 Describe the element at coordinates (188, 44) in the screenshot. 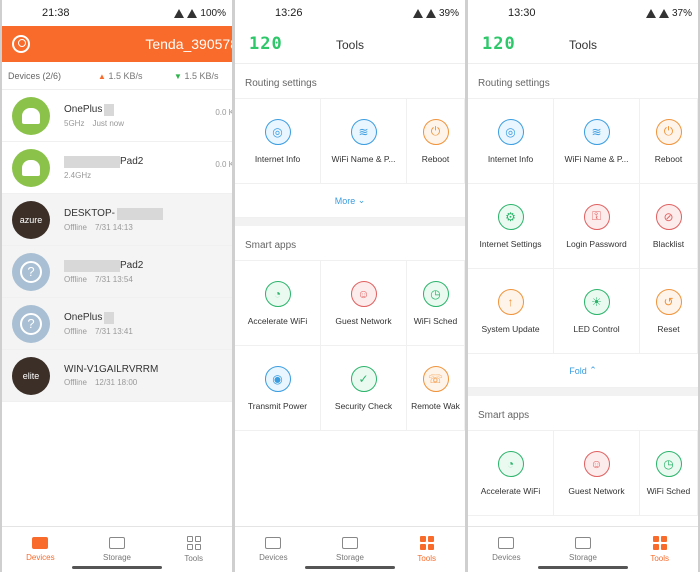

I see `router-name: Tenda_390578` at that location.